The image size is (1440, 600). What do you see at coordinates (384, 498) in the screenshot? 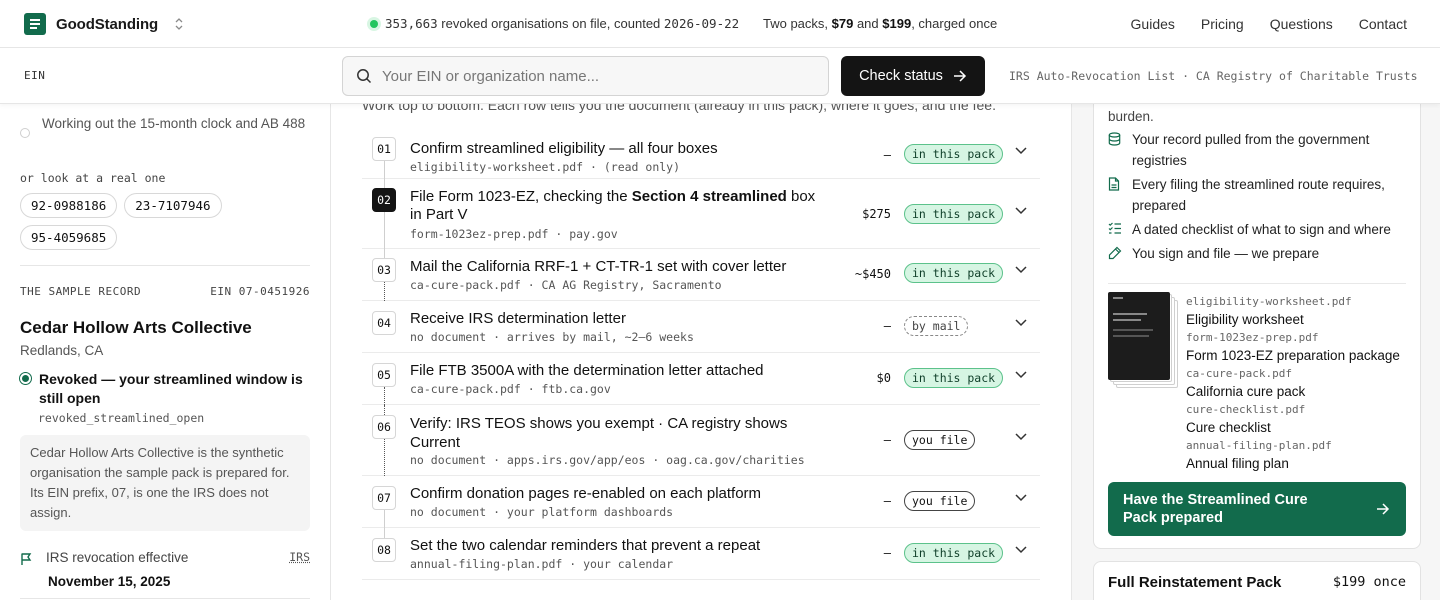
I see `step-number: 07` at bounding box center [384, 498].